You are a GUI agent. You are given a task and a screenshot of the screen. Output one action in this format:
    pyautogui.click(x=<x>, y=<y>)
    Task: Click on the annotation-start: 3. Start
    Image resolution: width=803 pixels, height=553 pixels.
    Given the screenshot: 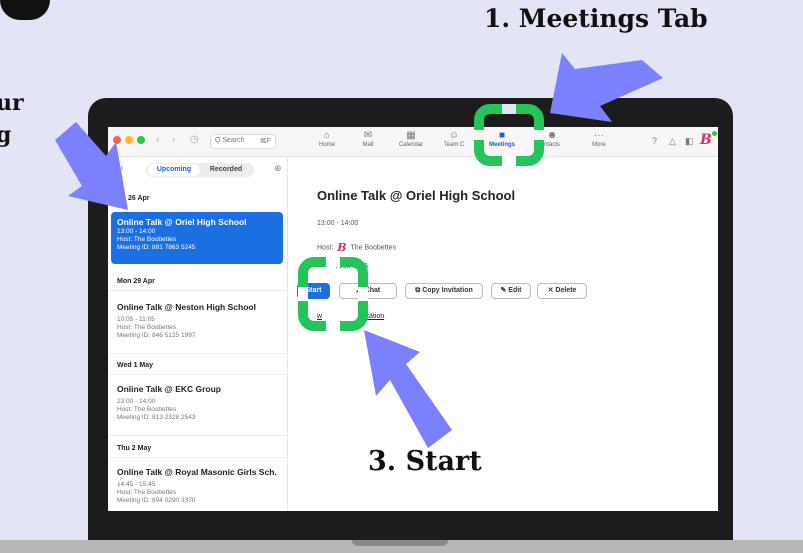 What is the action you would take?
    pyautogui.click(x=425, y=461)
    